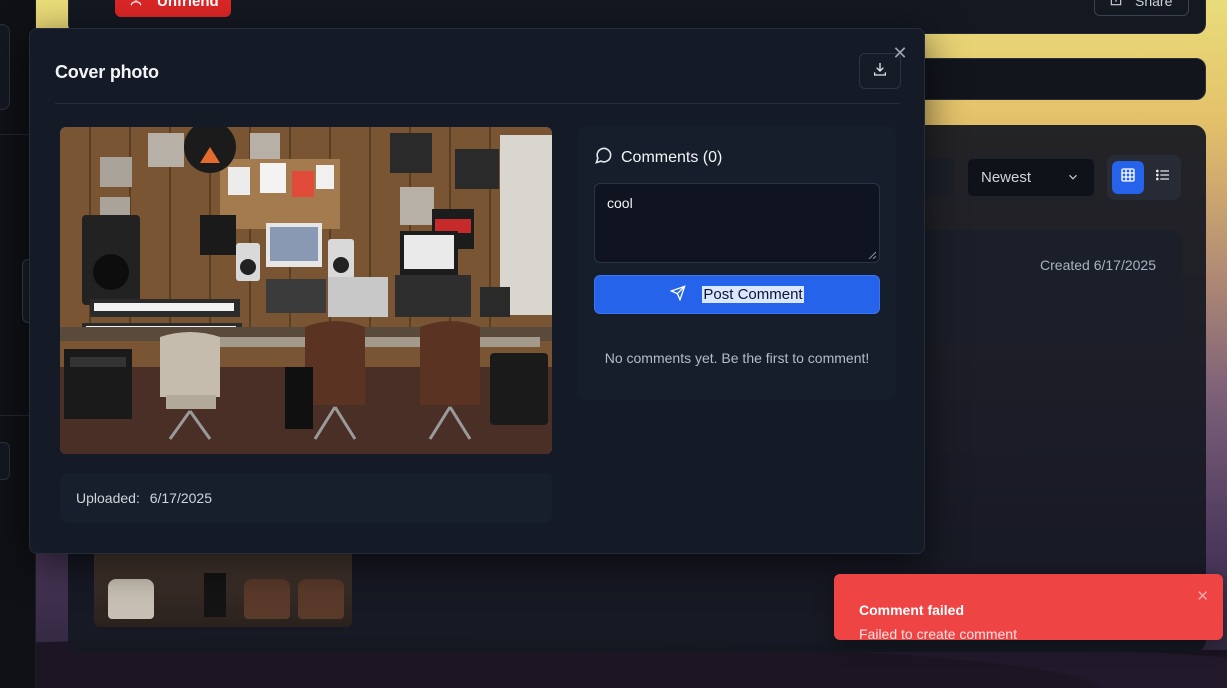  What do you see at coordinates (1098, 265) in the screenshot?
I see `album-created-date: Created 6/17/2025` at bounding box center [1098, 265].